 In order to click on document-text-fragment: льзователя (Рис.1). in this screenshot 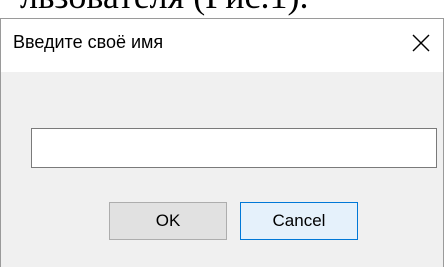, I will do `click(164, 7)`.